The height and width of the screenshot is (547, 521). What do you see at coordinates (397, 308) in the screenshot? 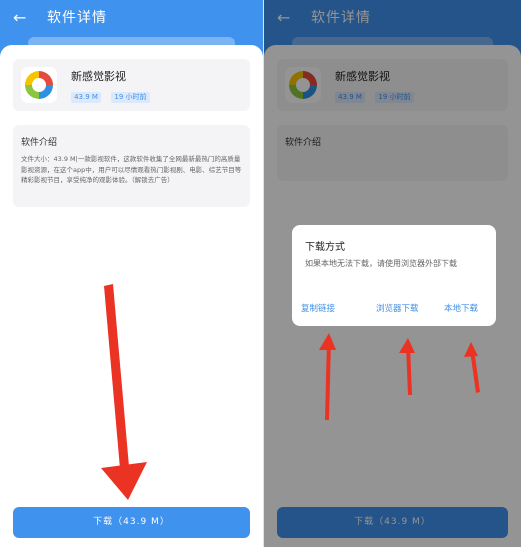
I see `browser-download-button: 浏览器下载` at bounding box center [397, 308].